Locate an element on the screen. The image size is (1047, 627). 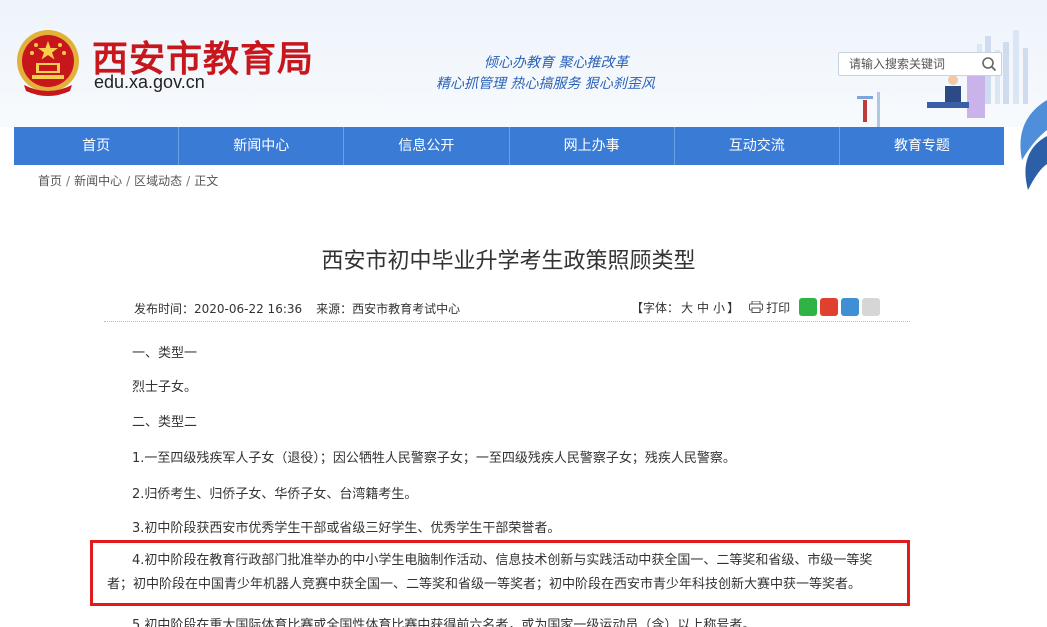
font-size-small: 小 is located at coordinates (719, 308).